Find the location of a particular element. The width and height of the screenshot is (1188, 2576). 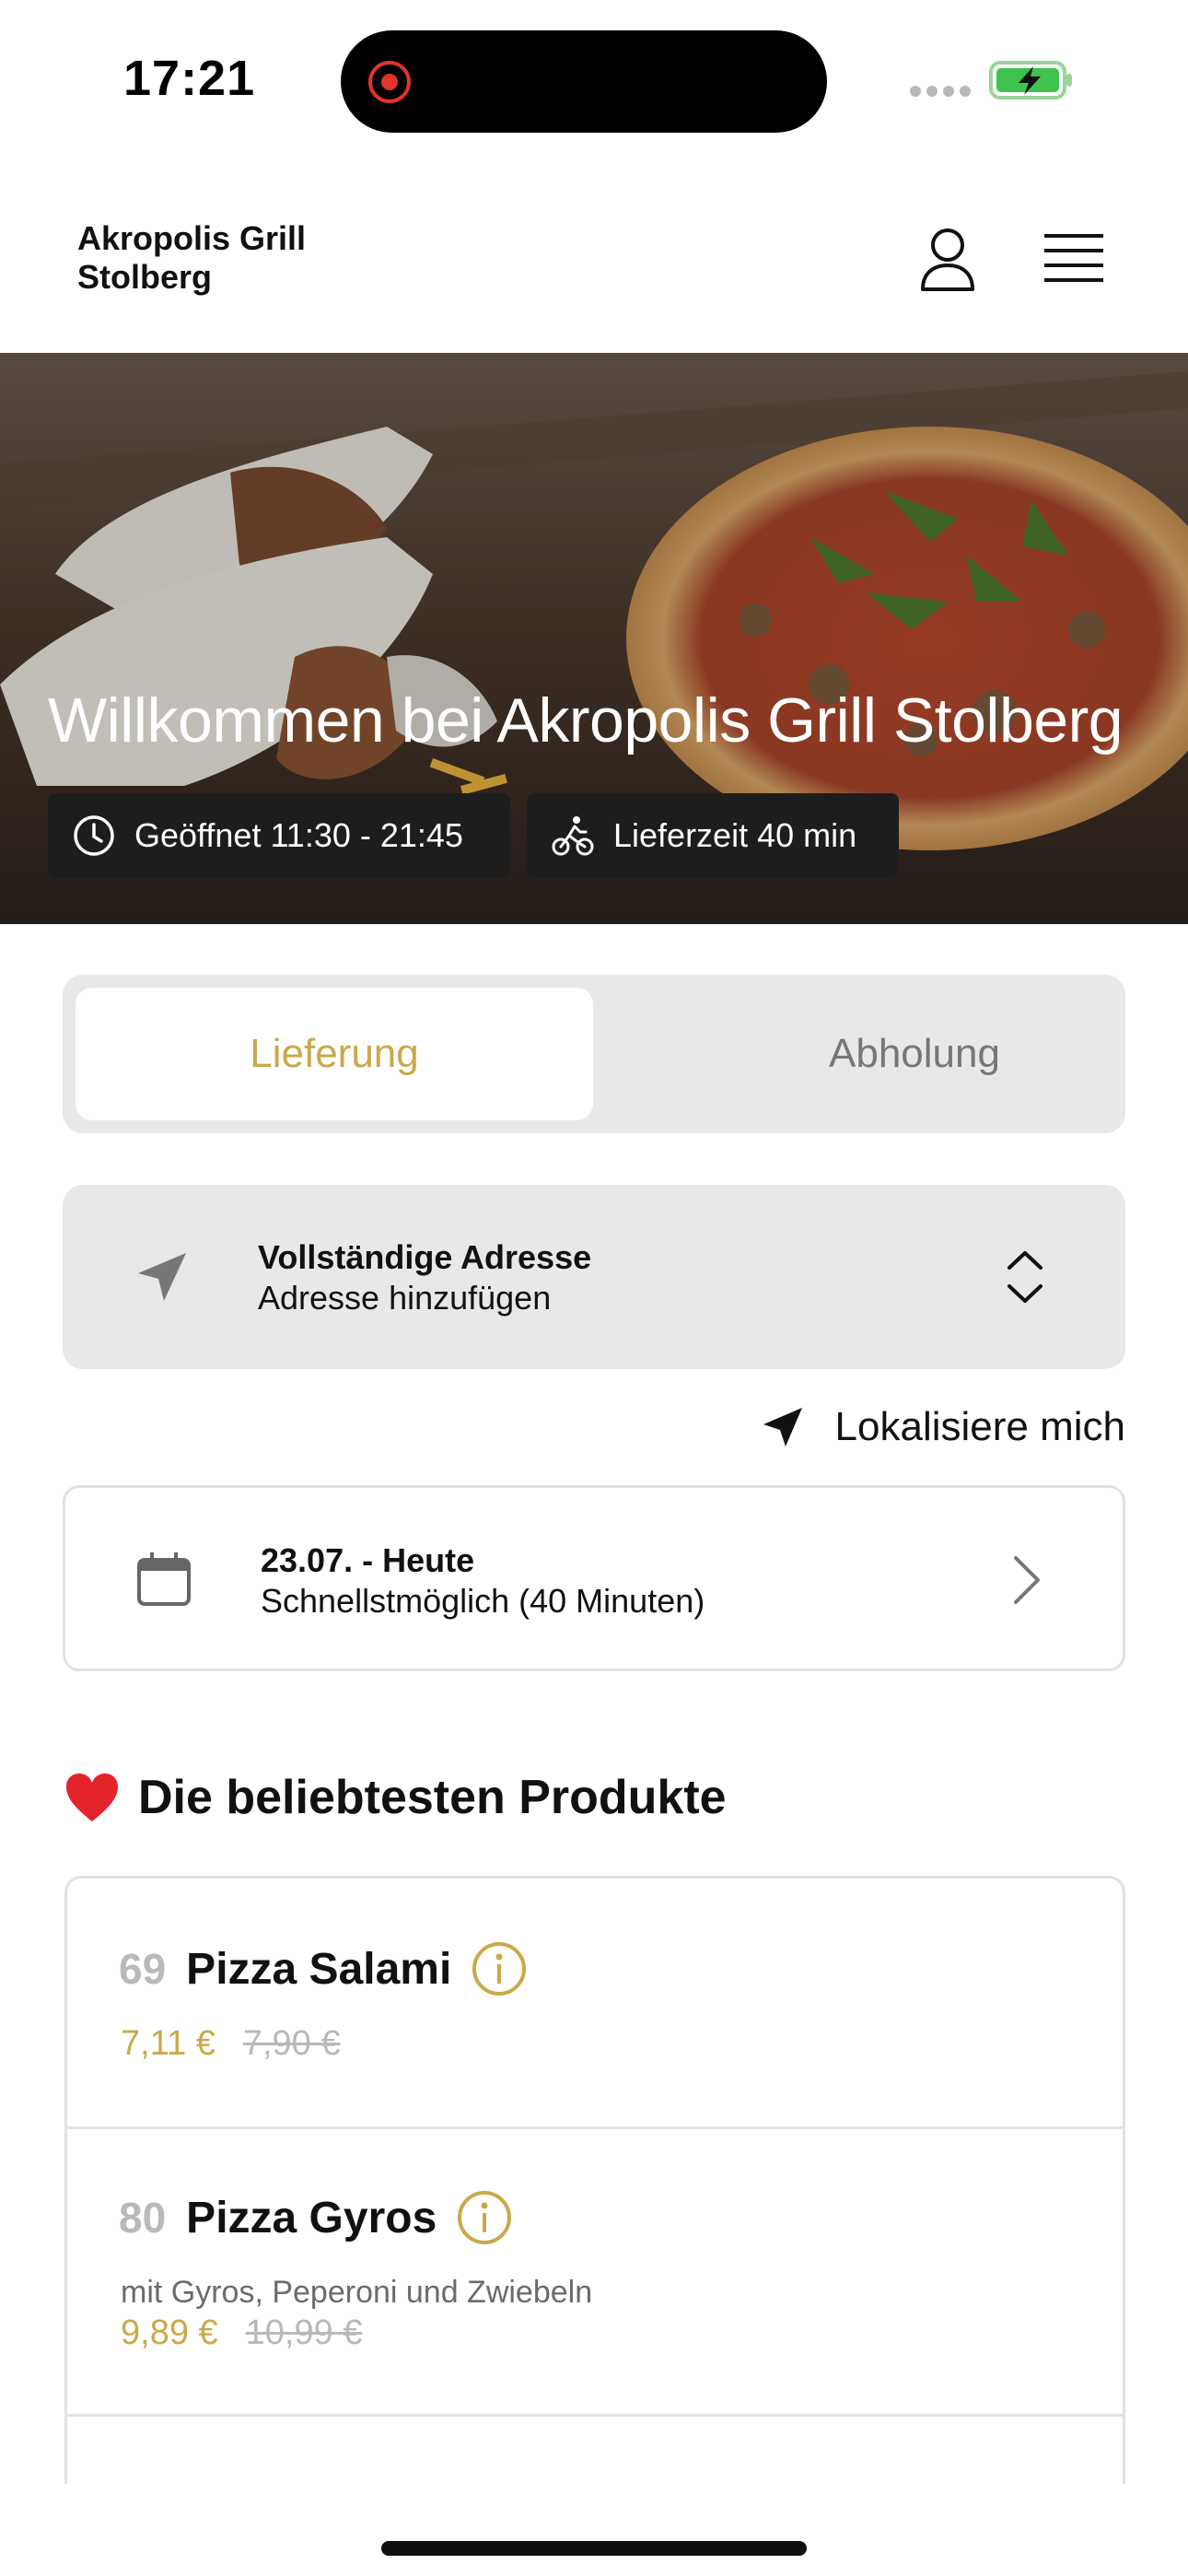

status-bar: 17:21 is located at coordinates (594, 78).